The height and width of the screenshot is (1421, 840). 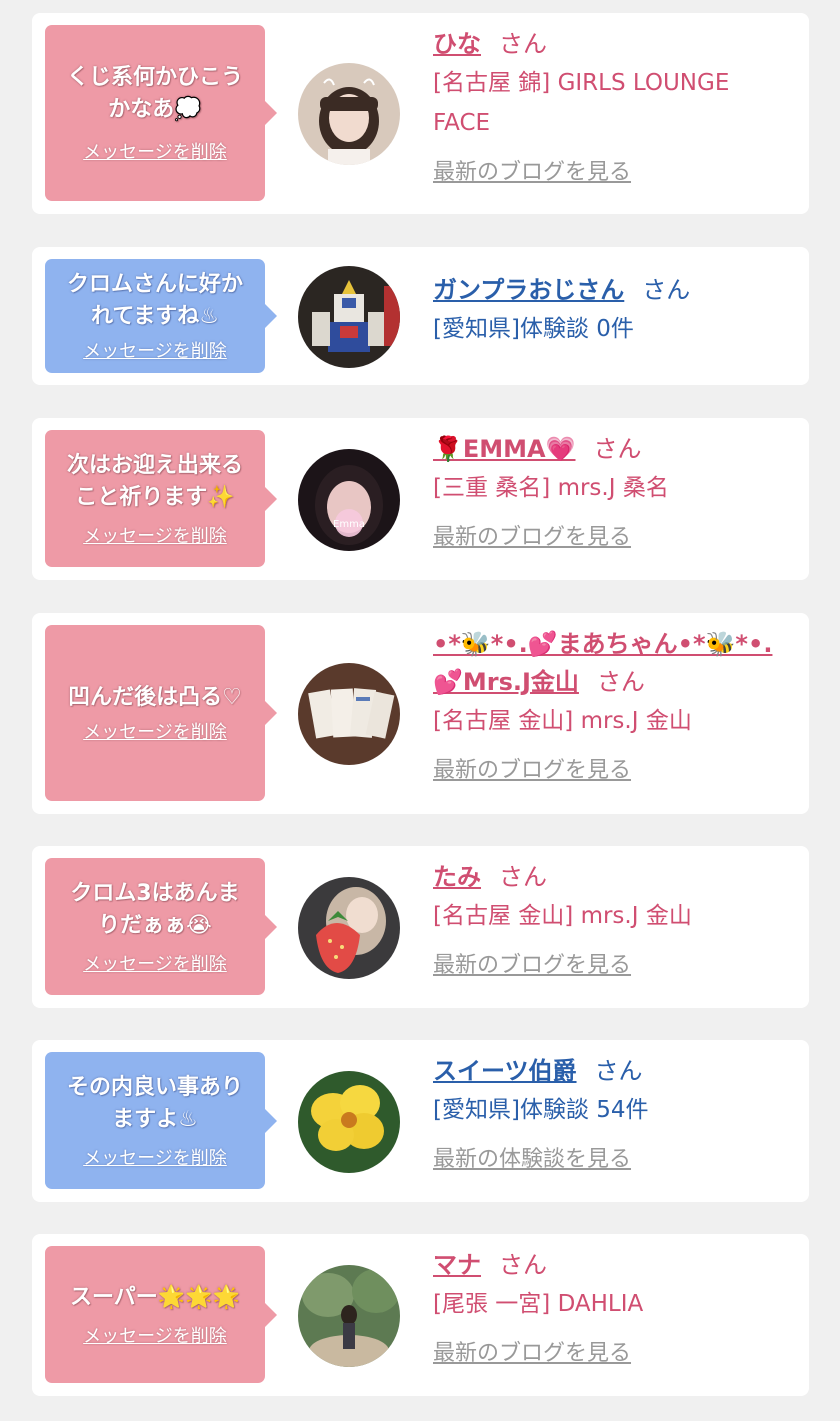 I want to click on message-bubble: クロムさんに好か れてますね♨ メッセージを削除, so click(x=161, y=316).